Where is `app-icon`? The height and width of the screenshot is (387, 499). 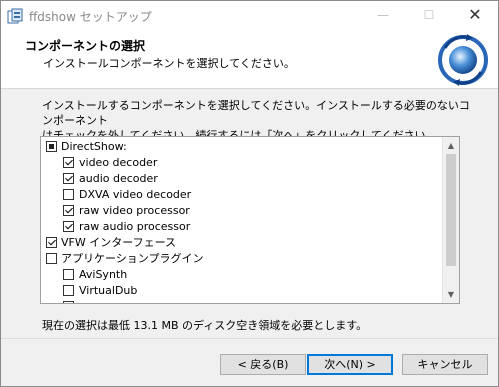 app-icon is located at coordinates (15, 16).